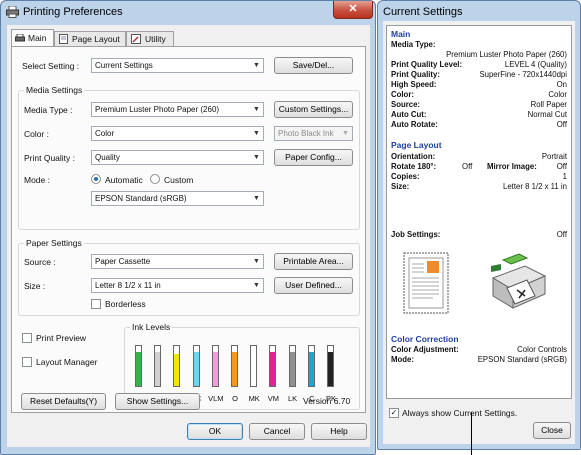 This screenshot has width=581, height=455. I want to click on media-type-val: Premium Luster Photo Paper (260), so click(506, 54).